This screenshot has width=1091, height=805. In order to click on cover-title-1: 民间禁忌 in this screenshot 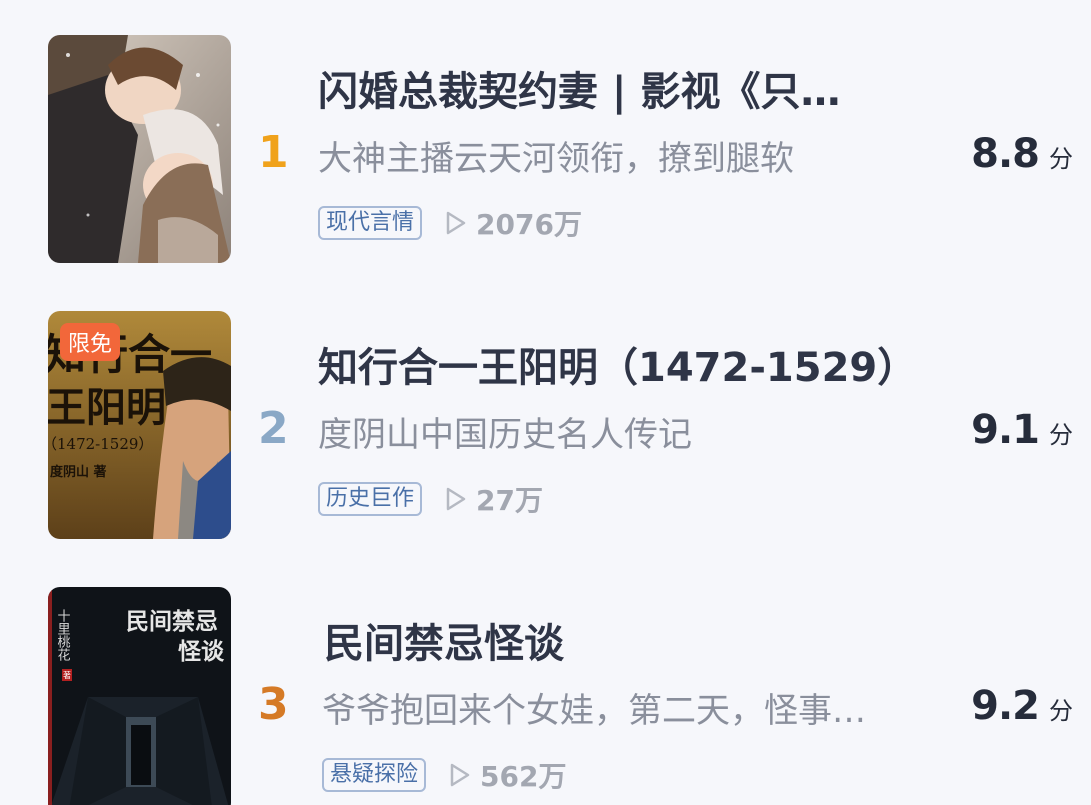, I will do `click(172, 621)`.